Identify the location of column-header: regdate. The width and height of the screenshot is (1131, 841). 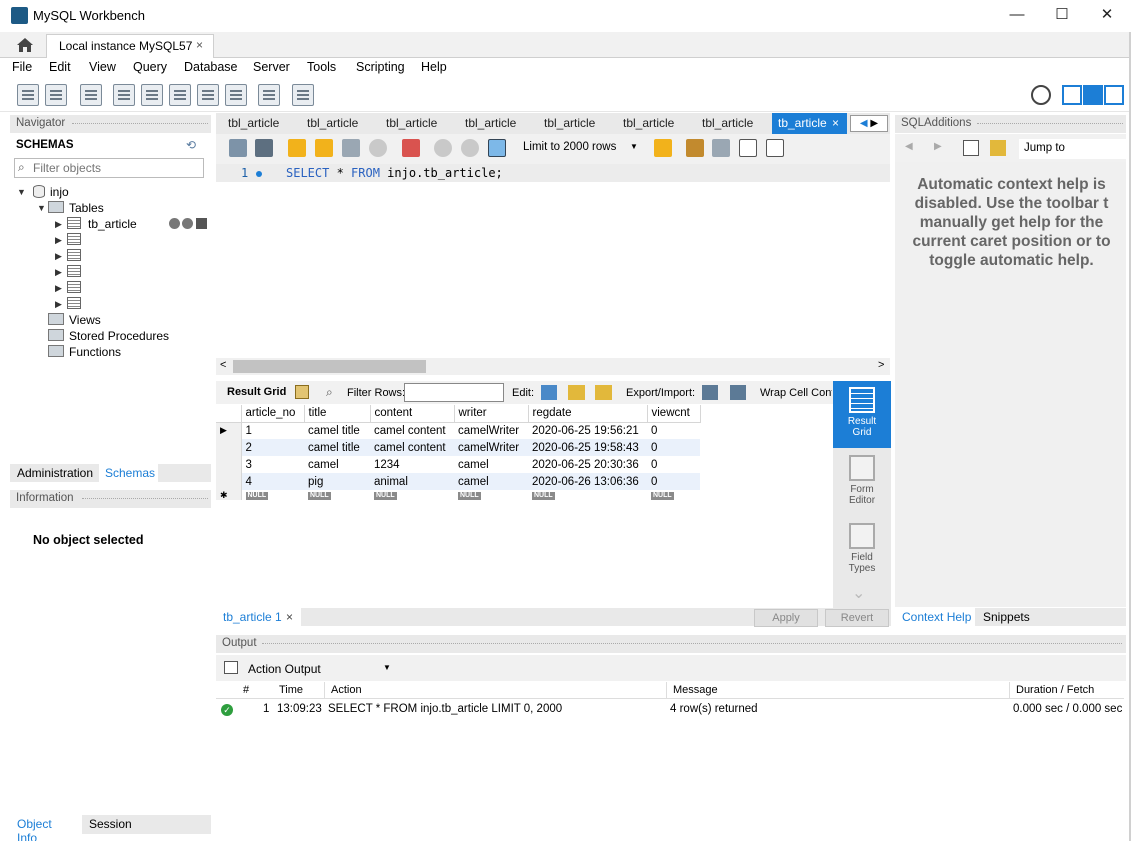
(588, 414).